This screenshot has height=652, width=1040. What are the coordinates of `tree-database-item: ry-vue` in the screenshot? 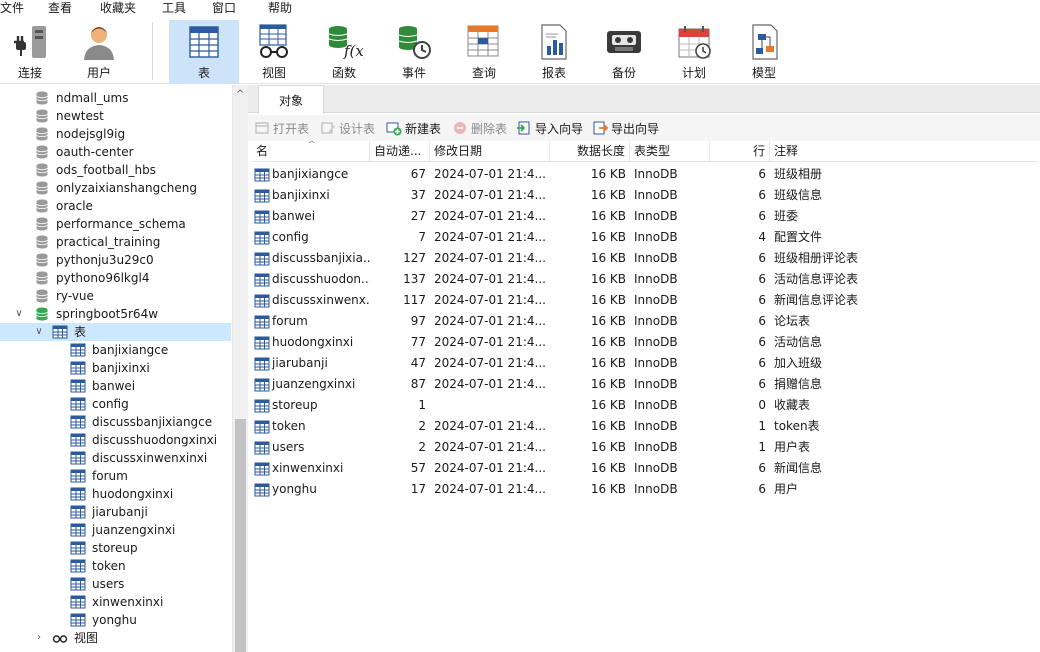 It's located at (115, 296).